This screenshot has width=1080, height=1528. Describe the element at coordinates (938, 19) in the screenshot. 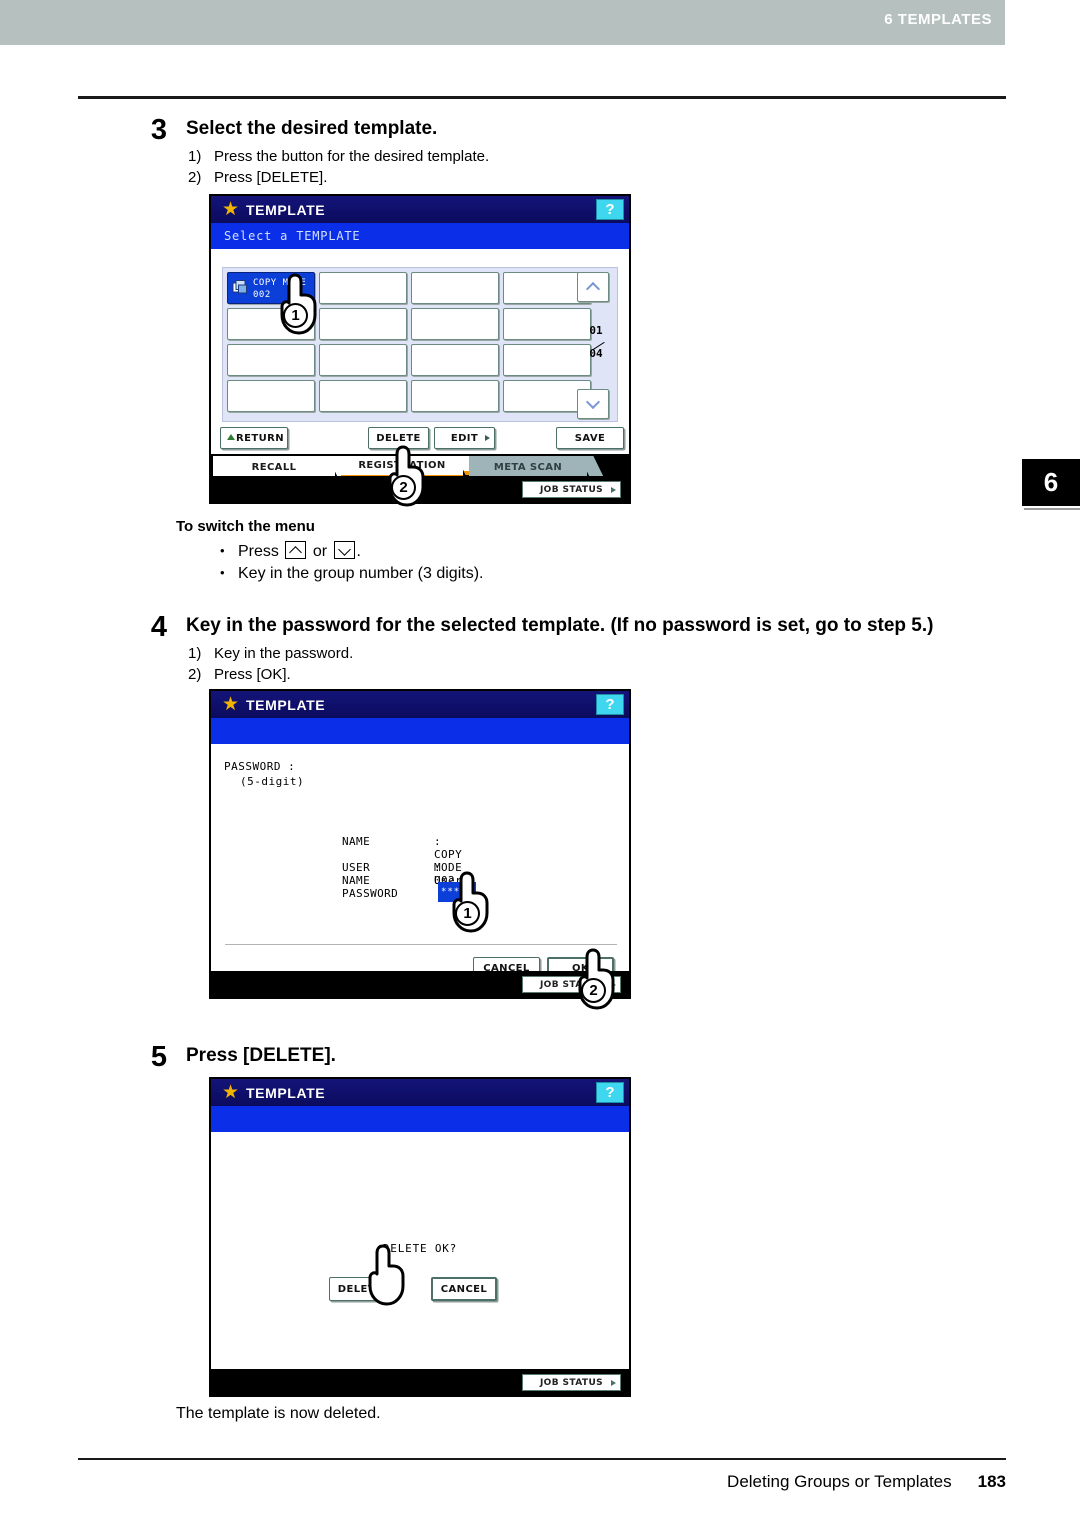

I see `chapter-label: 6 TEMPLATES` at that location.